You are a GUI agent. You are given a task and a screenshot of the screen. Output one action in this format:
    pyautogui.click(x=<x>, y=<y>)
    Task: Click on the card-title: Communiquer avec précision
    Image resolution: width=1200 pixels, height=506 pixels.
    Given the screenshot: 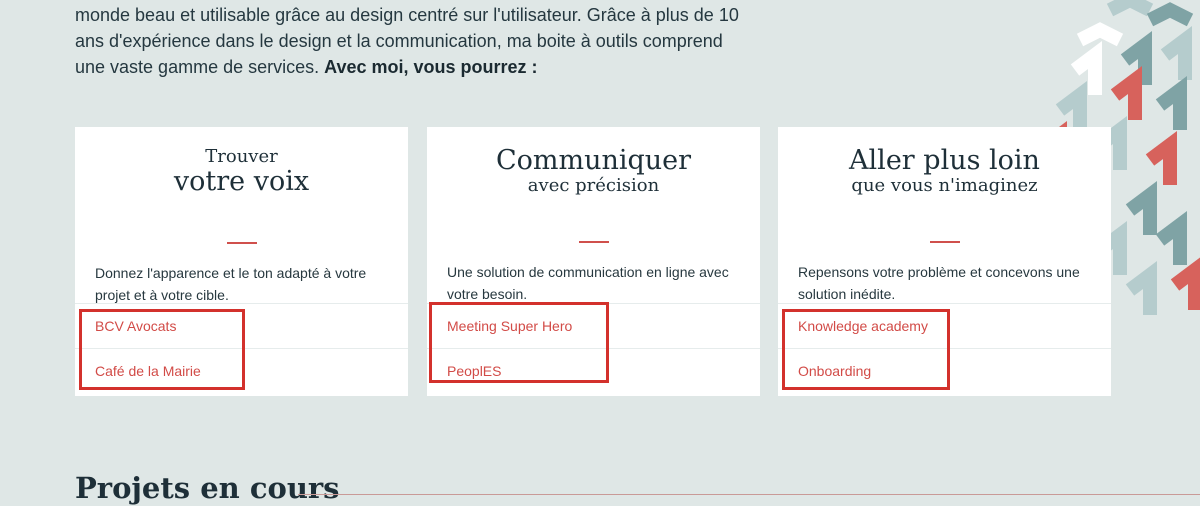 What is the action you would take?
    pyautogui.click(x=593, y=184)
    